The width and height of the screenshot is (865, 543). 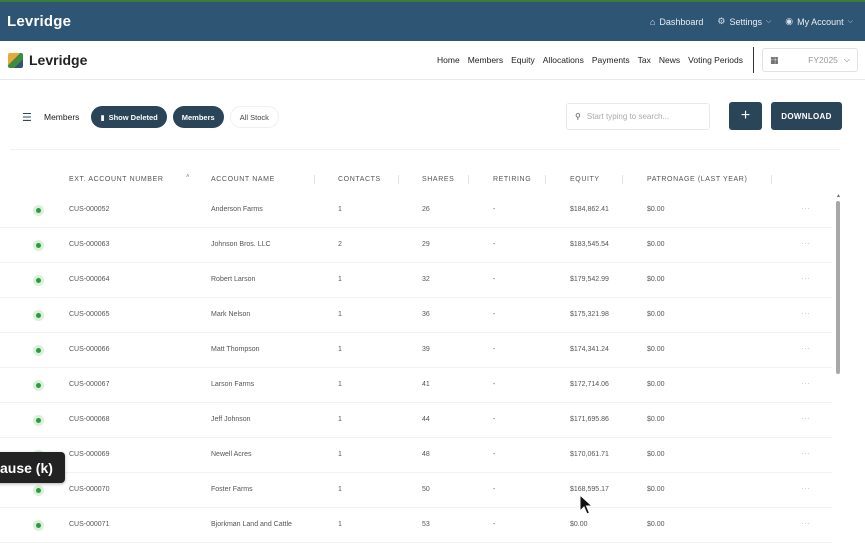 I want to click on nav-link-allocations: Allocations, so click(x=563, y=60).